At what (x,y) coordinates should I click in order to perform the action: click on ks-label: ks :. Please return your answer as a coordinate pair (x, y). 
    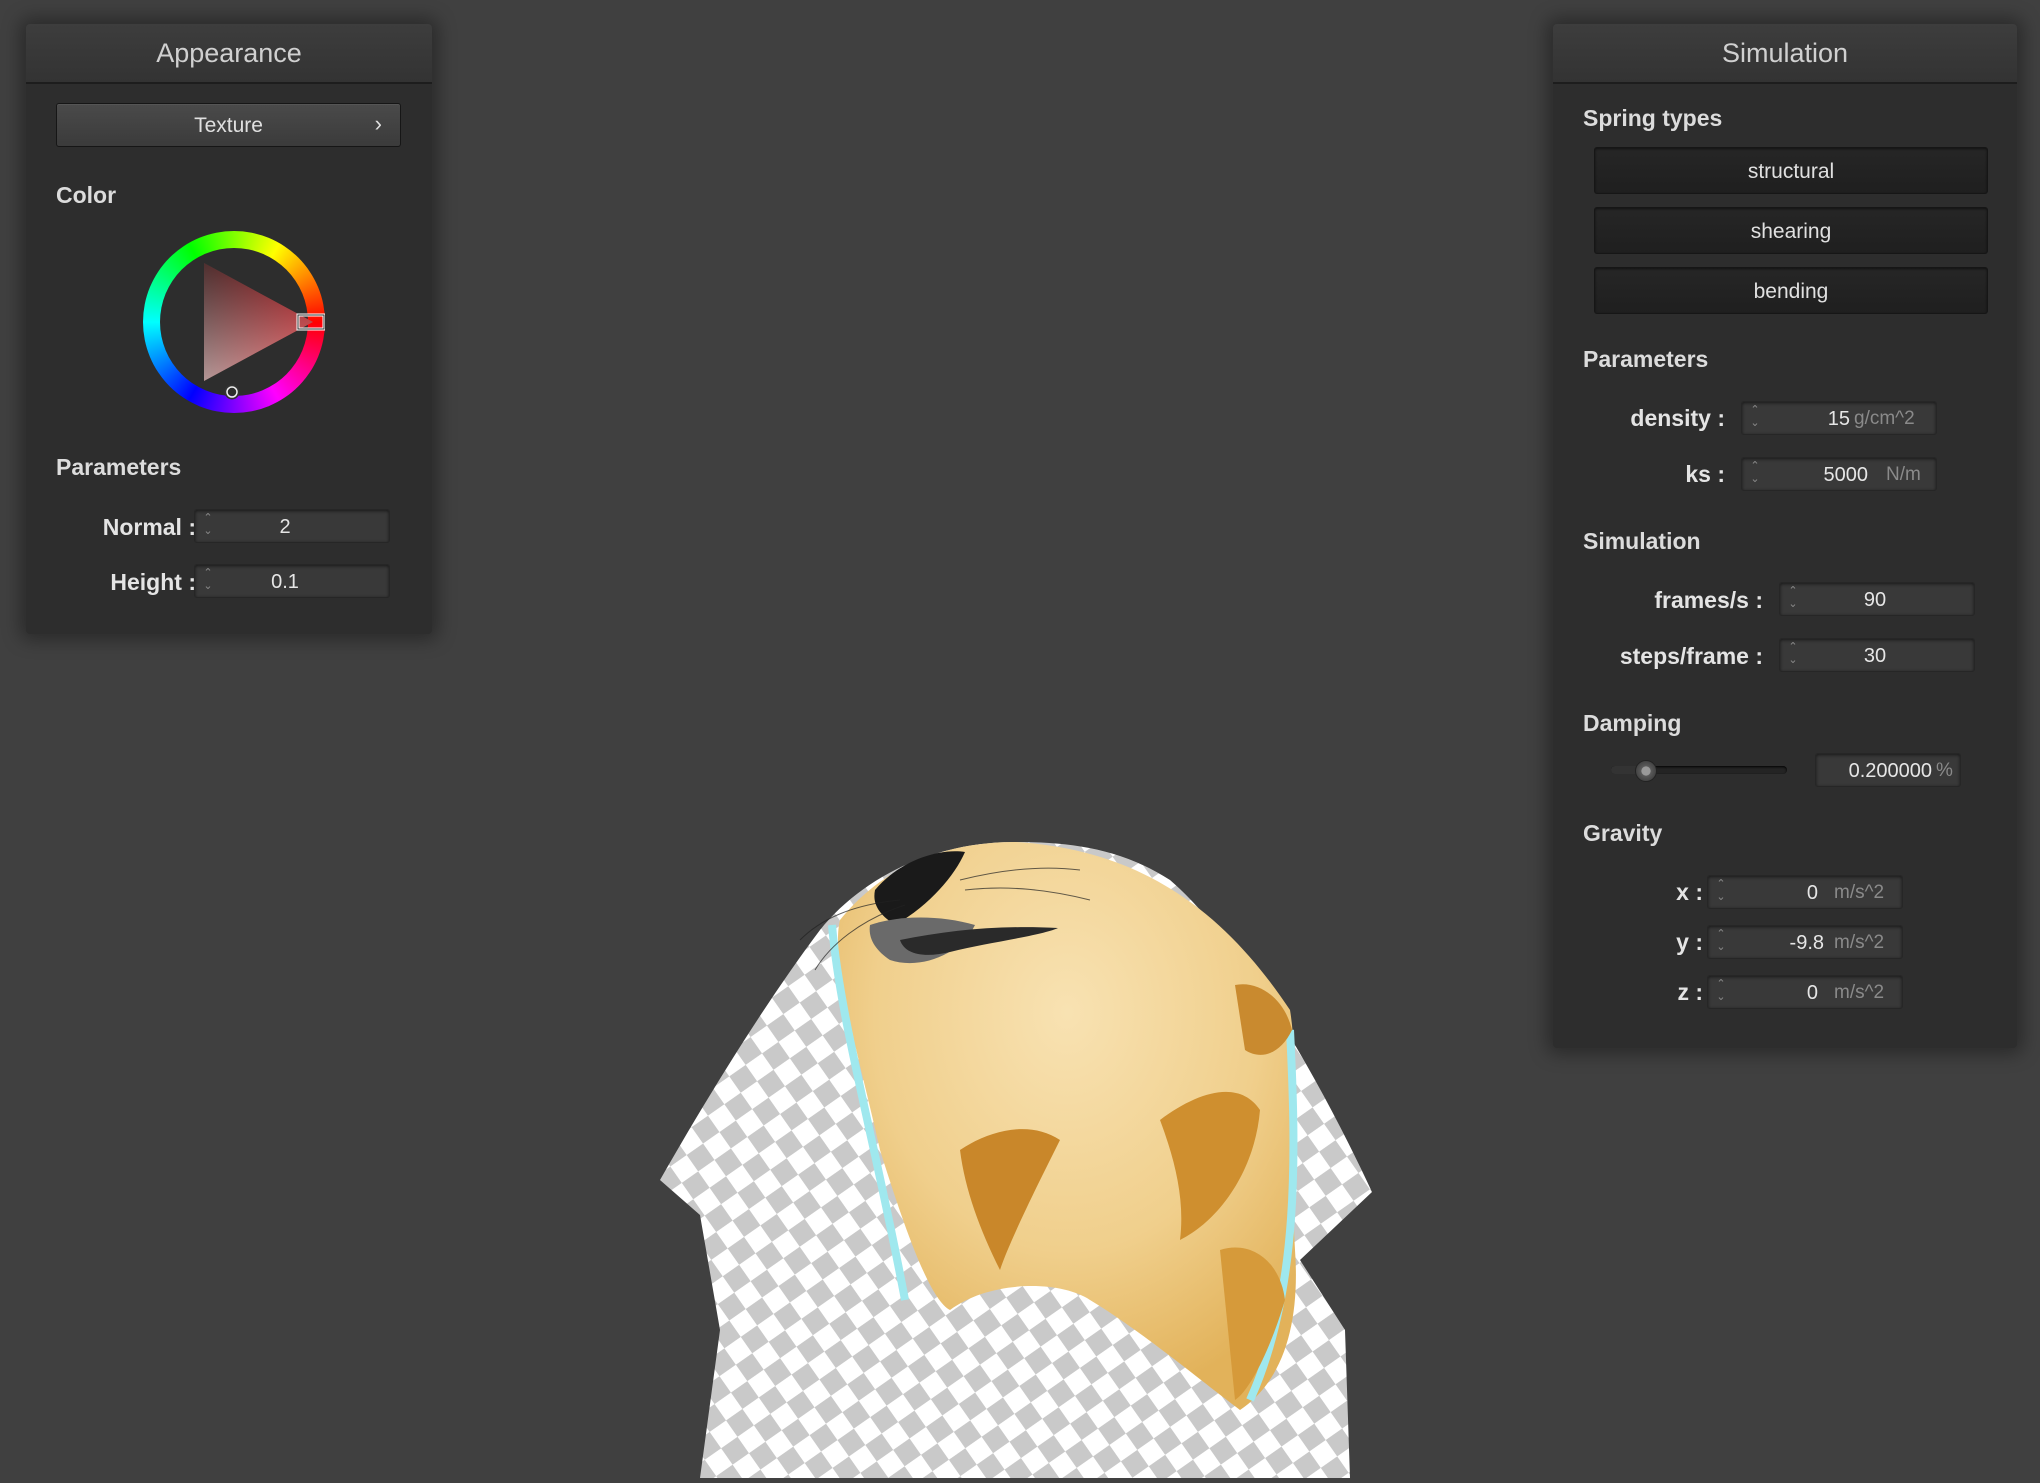
    Looking at the image, I should click on (1705, 474).